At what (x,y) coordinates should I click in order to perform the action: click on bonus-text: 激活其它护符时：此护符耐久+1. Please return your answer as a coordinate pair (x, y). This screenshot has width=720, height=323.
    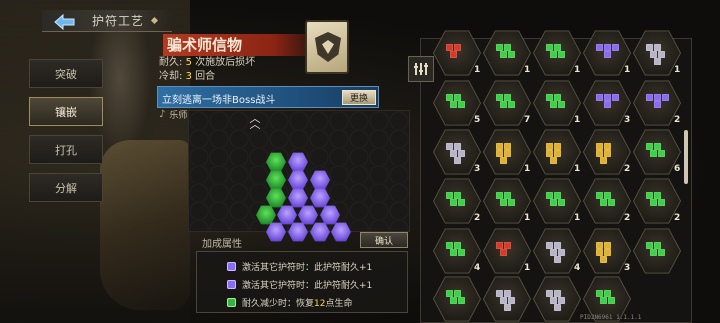
    Looking at the image, I should click on (307, 266).